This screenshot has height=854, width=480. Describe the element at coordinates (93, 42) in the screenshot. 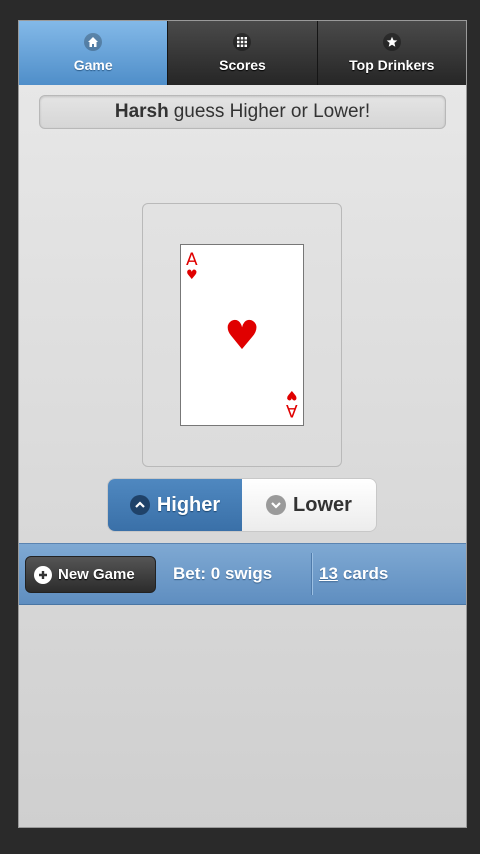

I see `home-icon` at that location.